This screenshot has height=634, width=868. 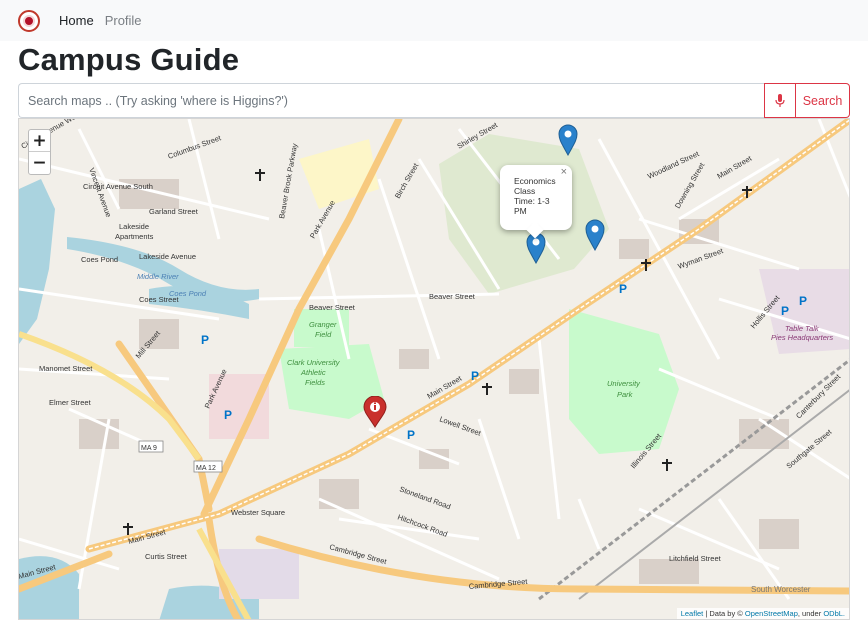 What do you see at coordinates (29, 20) in the screenshot?
I see `logo-icon` at bounding box center [29, 20].